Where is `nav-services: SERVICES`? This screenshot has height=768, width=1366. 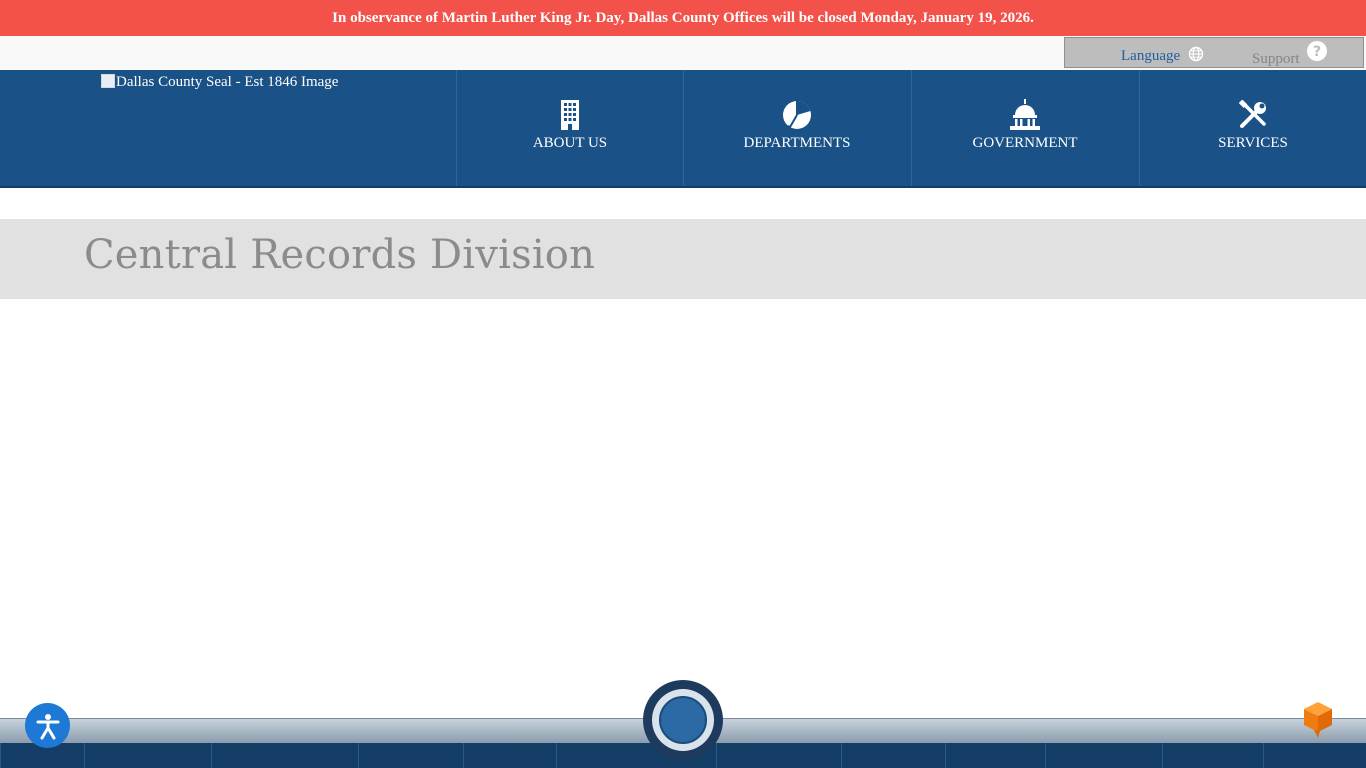 nav-services: SERVICES is located at coordinates (1252, 128).